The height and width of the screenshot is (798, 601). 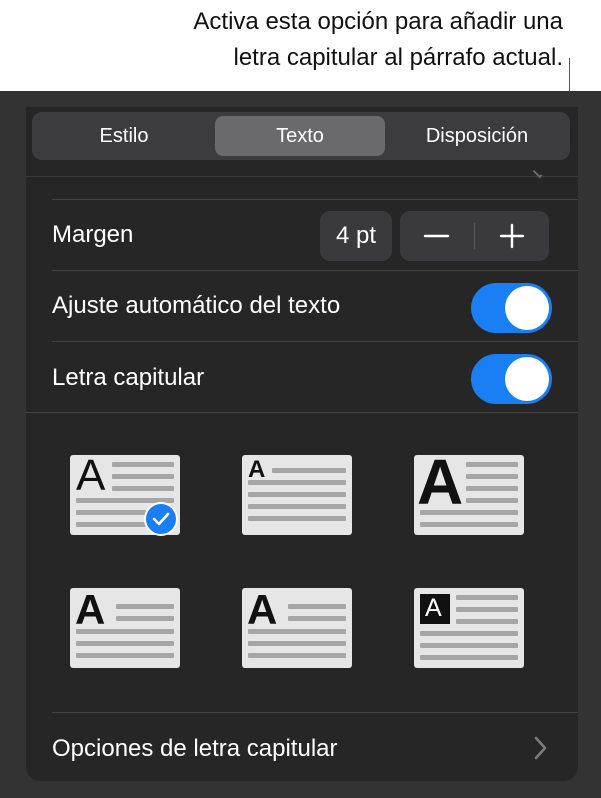 What do you see at coordinates (161, 519) in the screenshot?
I see `selected-check-icon` at bounding box center [161, 519].